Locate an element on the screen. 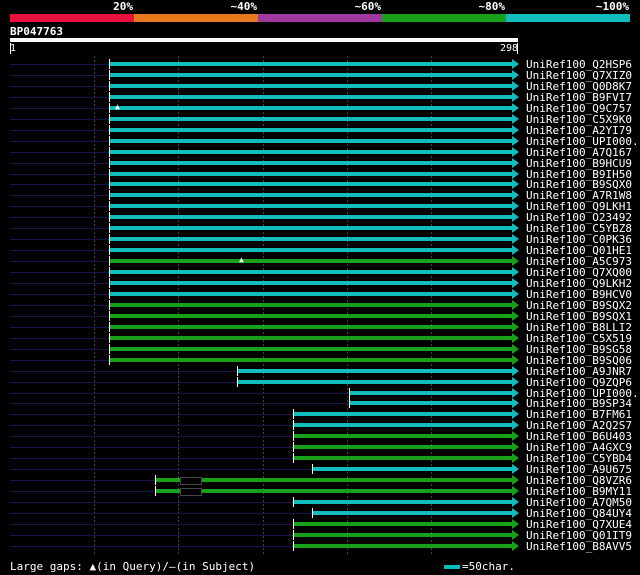 This screenshot has height=575, width=640. scale-text: =50char. is located at coordinates (488, 566).